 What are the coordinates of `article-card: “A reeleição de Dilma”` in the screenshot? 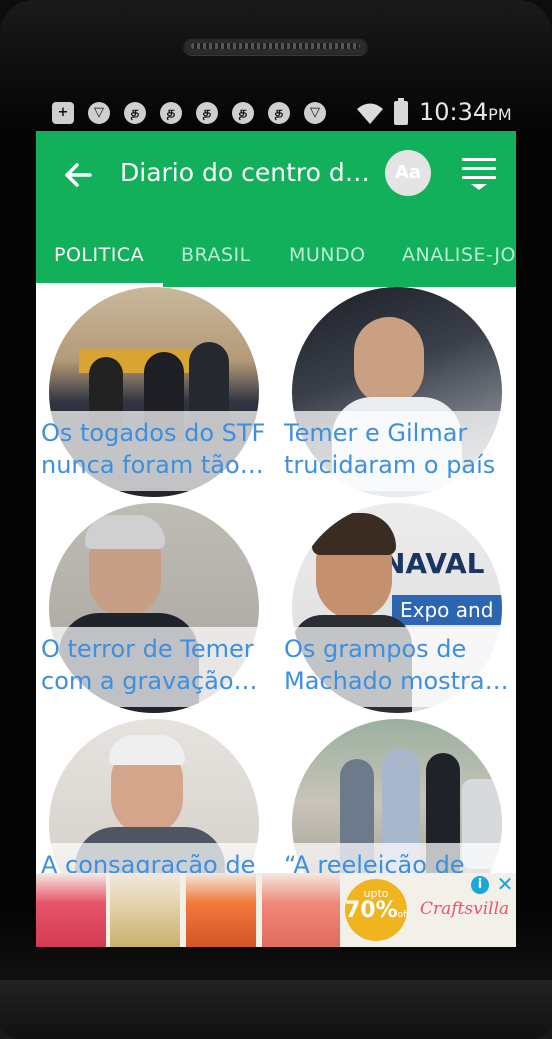 It's located at (397, 796).